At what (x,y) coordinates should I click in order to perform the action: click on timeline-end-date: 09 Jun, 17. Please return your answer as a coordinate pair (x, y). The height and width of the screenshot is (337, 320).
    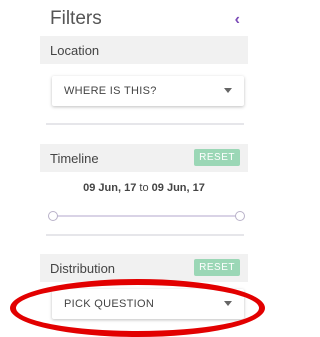
    Looking at the image, I should click on (178, 188).